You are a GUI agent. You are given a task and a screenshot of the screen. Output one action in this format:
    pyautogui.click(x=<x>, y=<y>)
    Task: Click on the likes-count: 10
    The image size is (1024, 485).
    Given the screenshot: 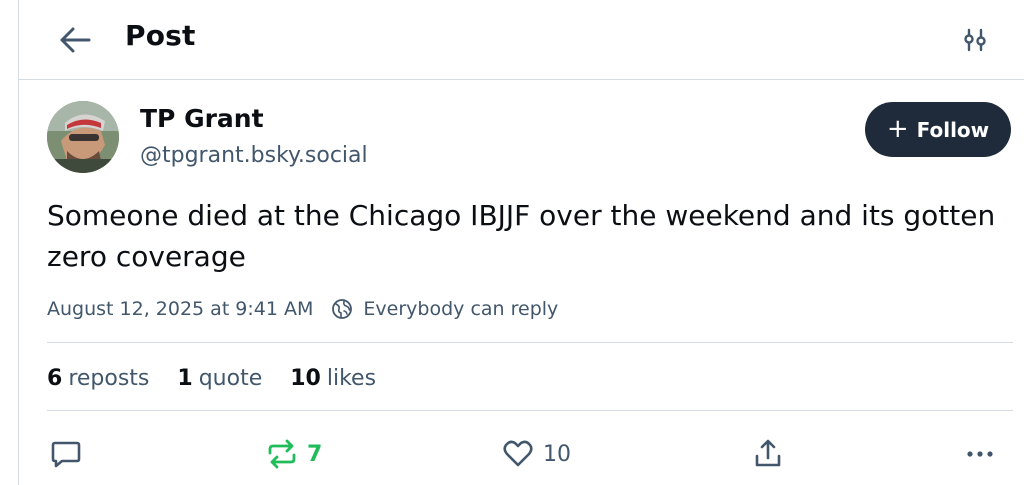 What is the action you would take?
    pyautogui.click(x=305, y=378)
    